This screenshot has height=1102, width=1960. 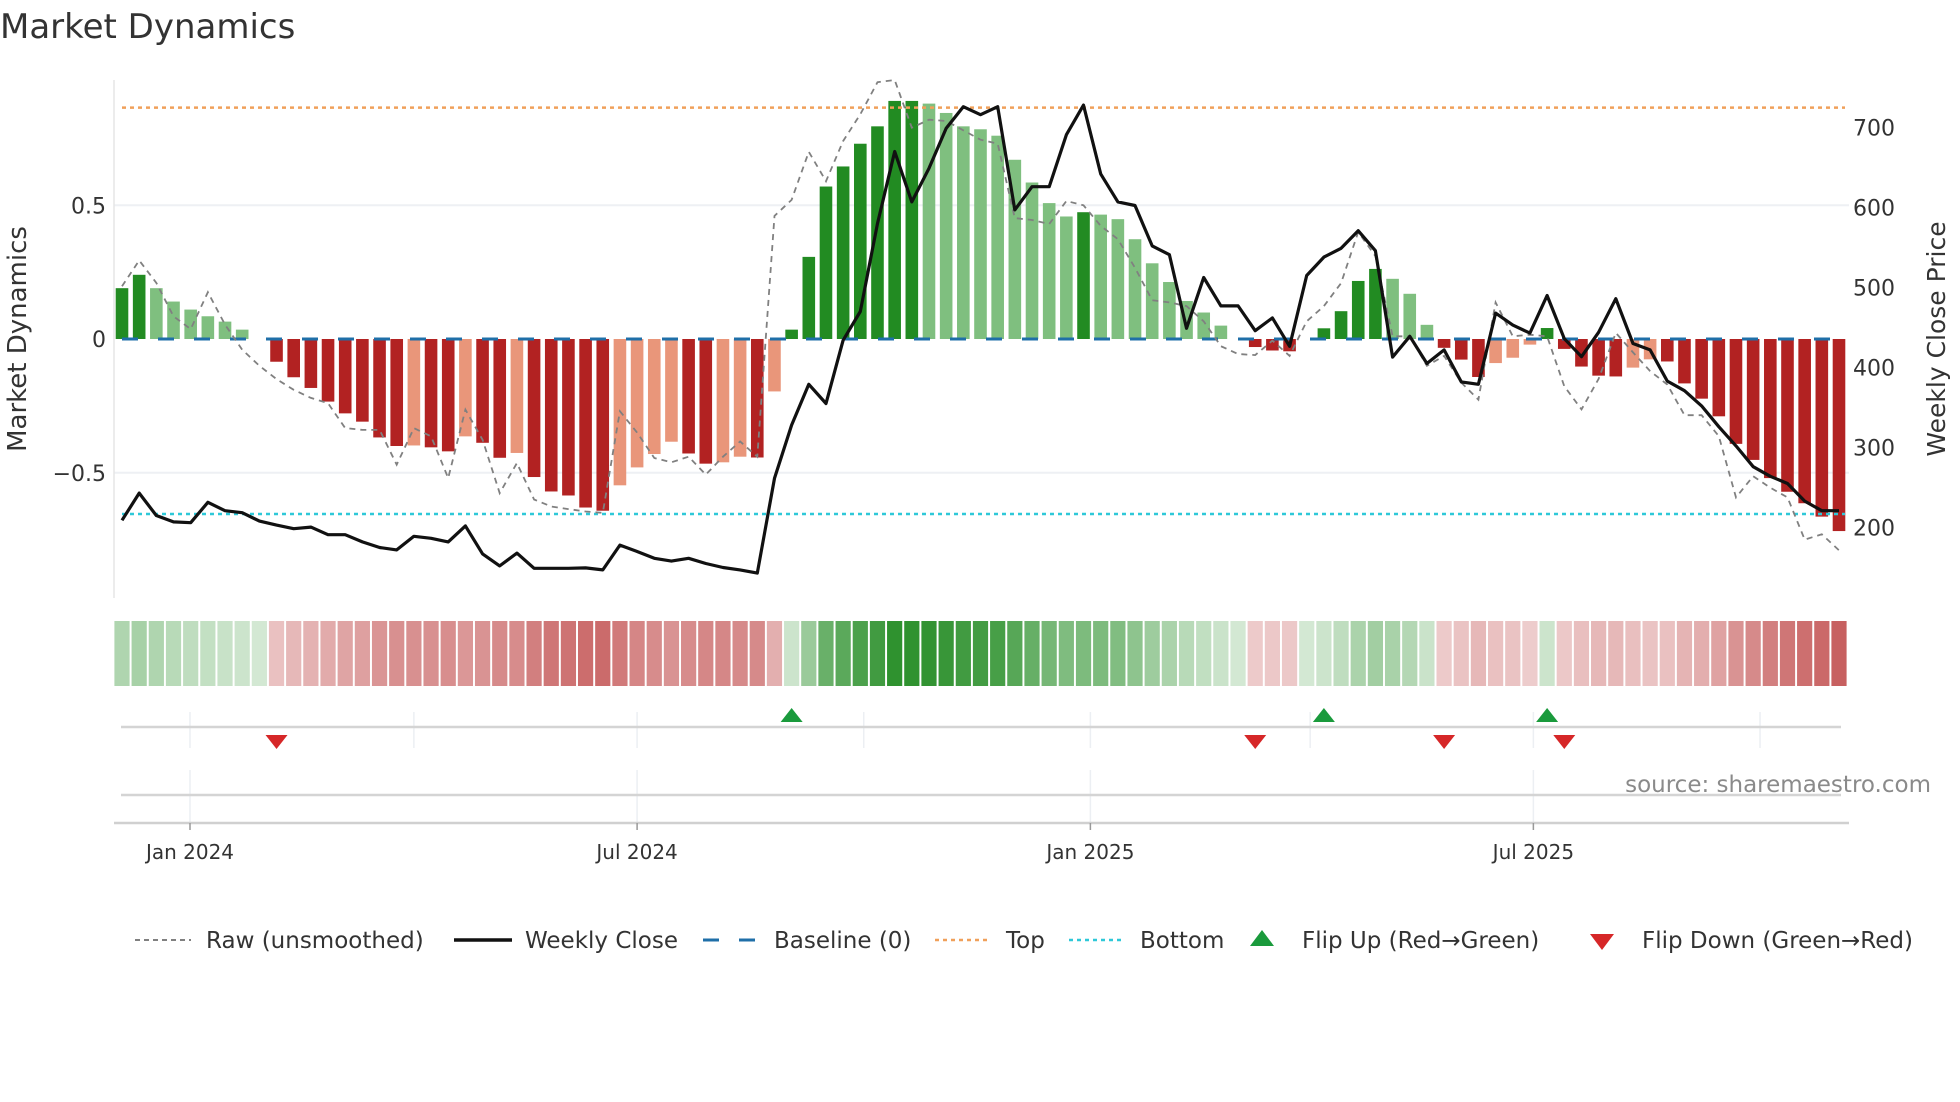 I want to click on y-tick-label: 0, so click(x=99, y=340).